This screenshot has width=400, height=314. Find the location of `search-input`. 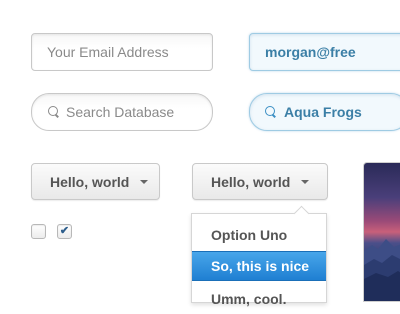

search-input is located at coordinates (122, 112).